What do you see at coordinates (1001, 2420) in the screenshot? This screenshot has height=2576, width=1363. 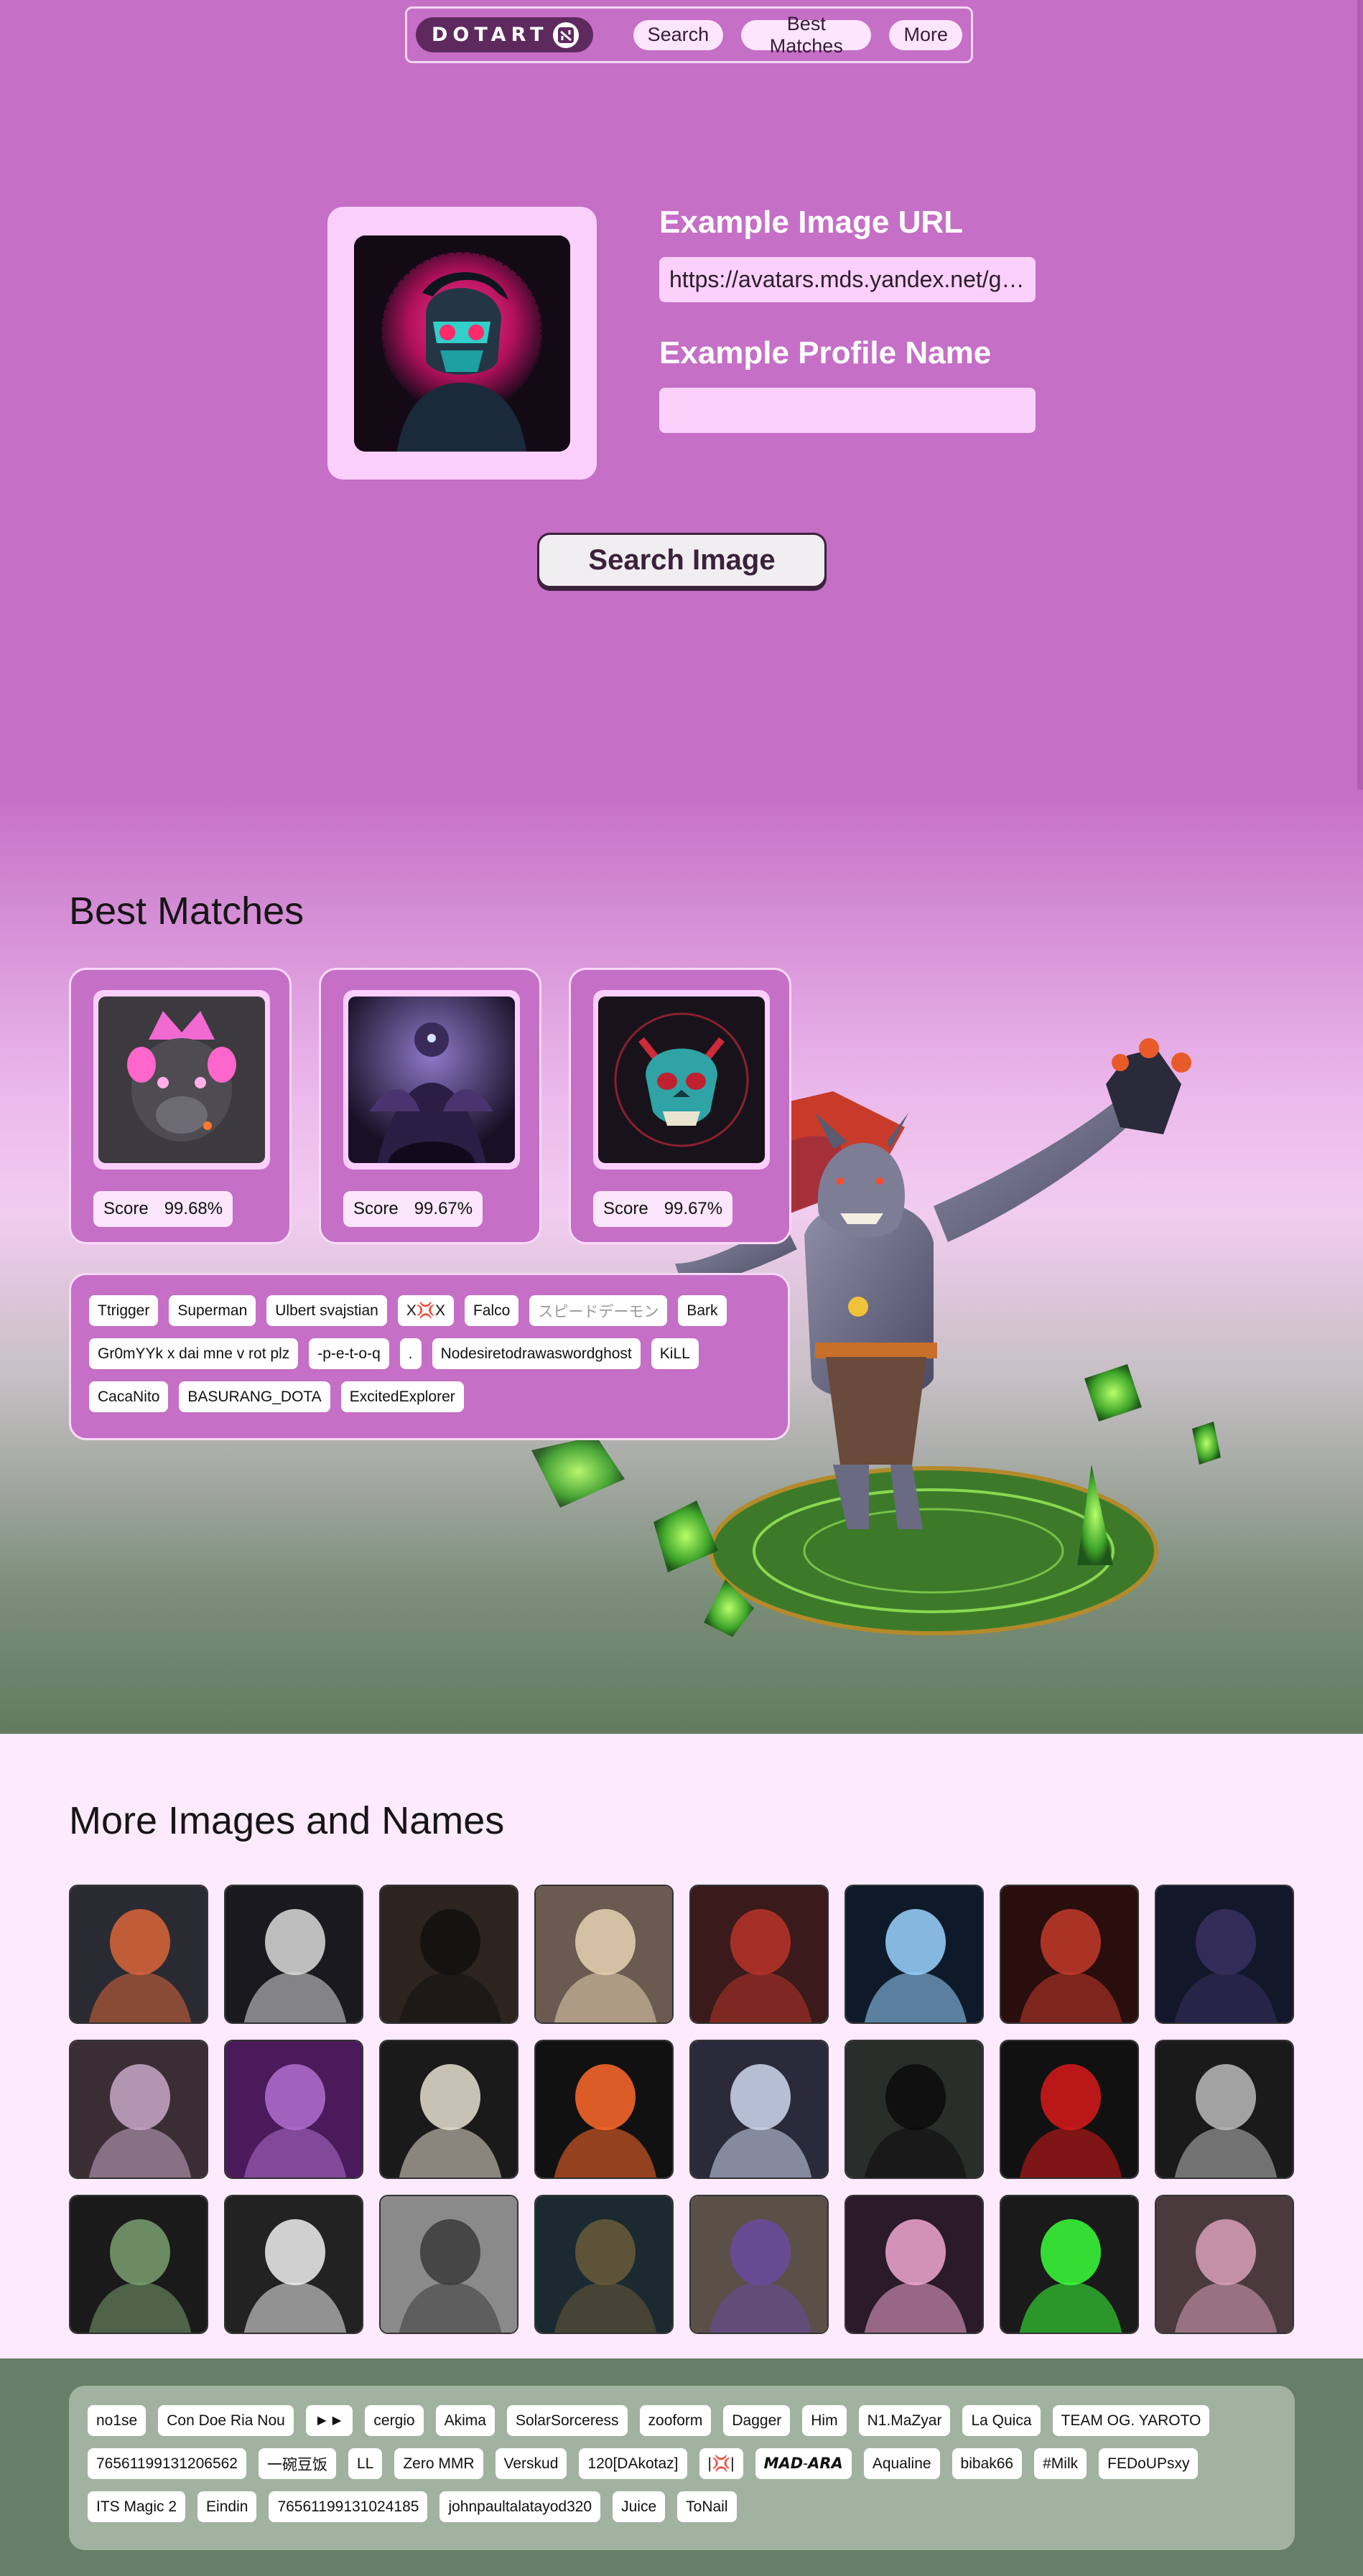 I see `name-chip: La Quica` at bounding box center [1001, 2420].